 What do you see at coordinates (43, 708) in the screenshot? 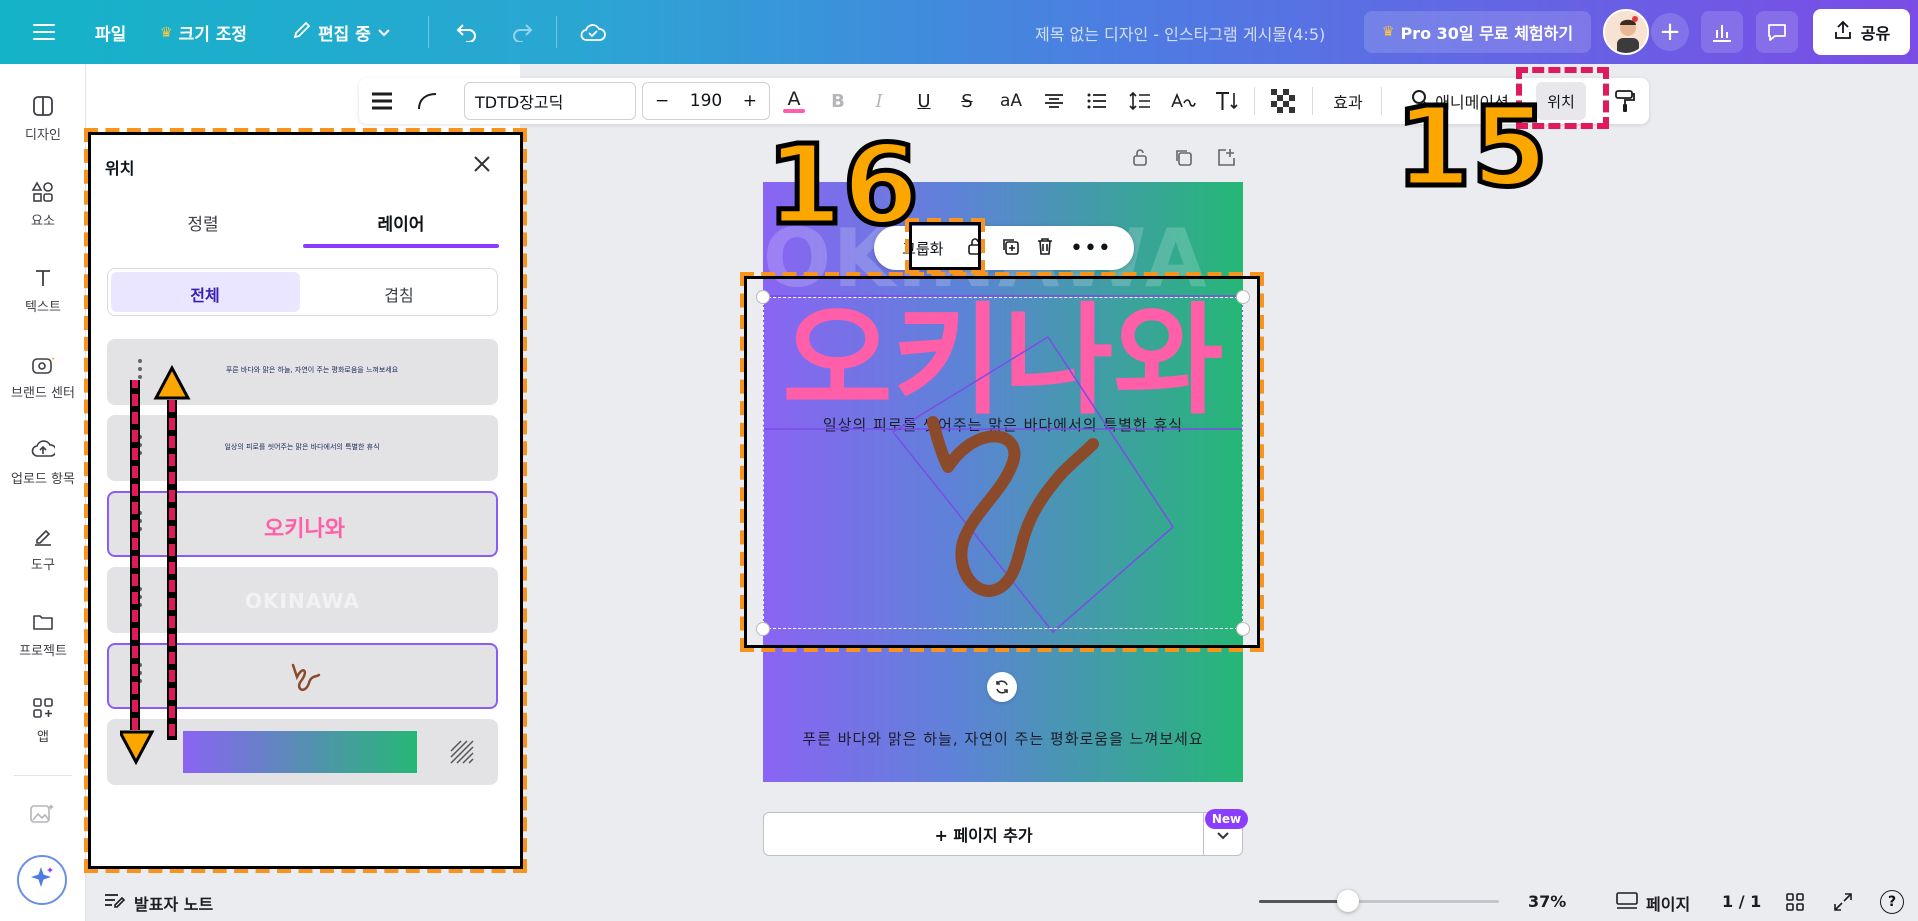
I see `apps-icon` at bounding box center [43, 708].